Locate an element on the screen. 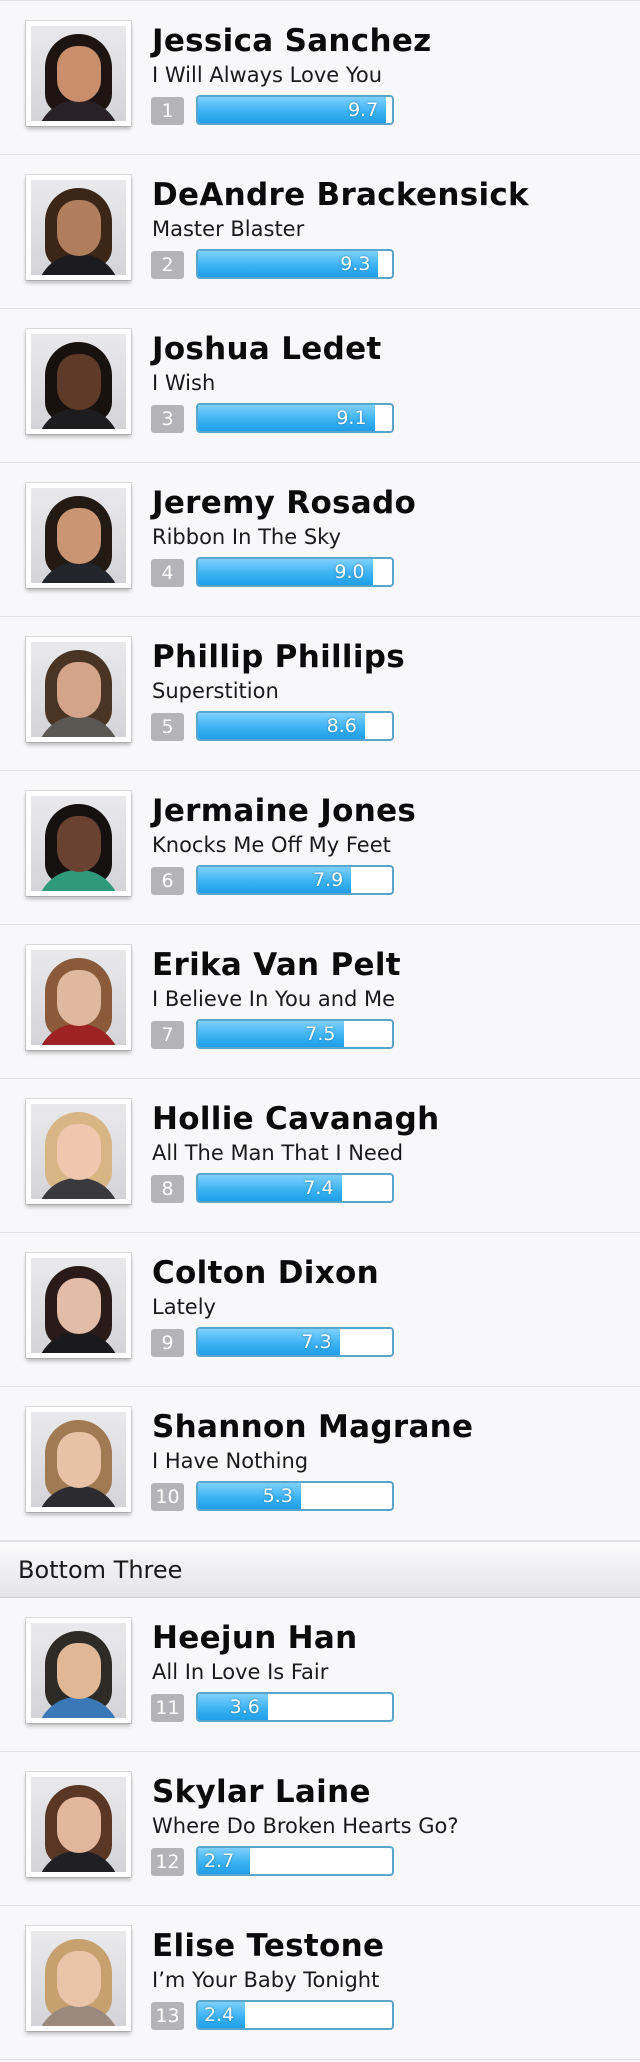 This screenshot has height=2062, width=640. contestant-name: Joshua Ledet is located at coordinates (267, 349).